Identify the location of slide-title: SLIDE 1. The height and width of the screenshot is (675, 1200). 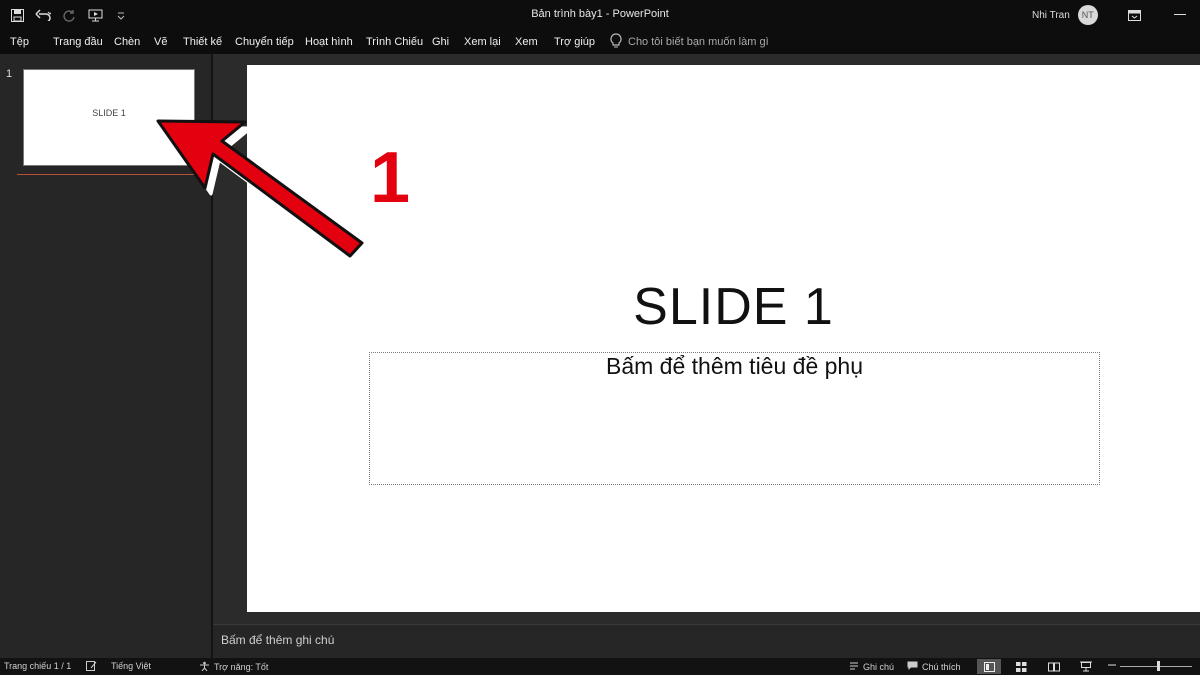
(733, 307).